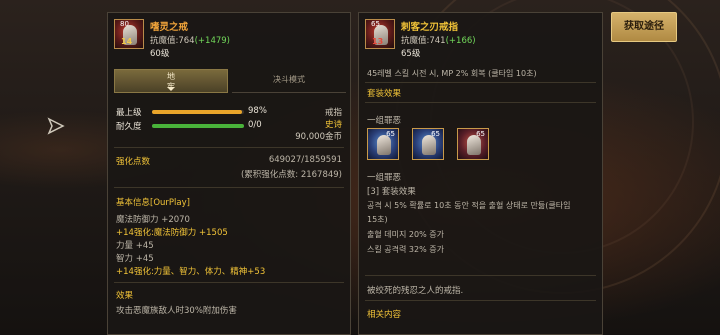  I want to click on basic-line: 智力 +45, so click(135, 259).